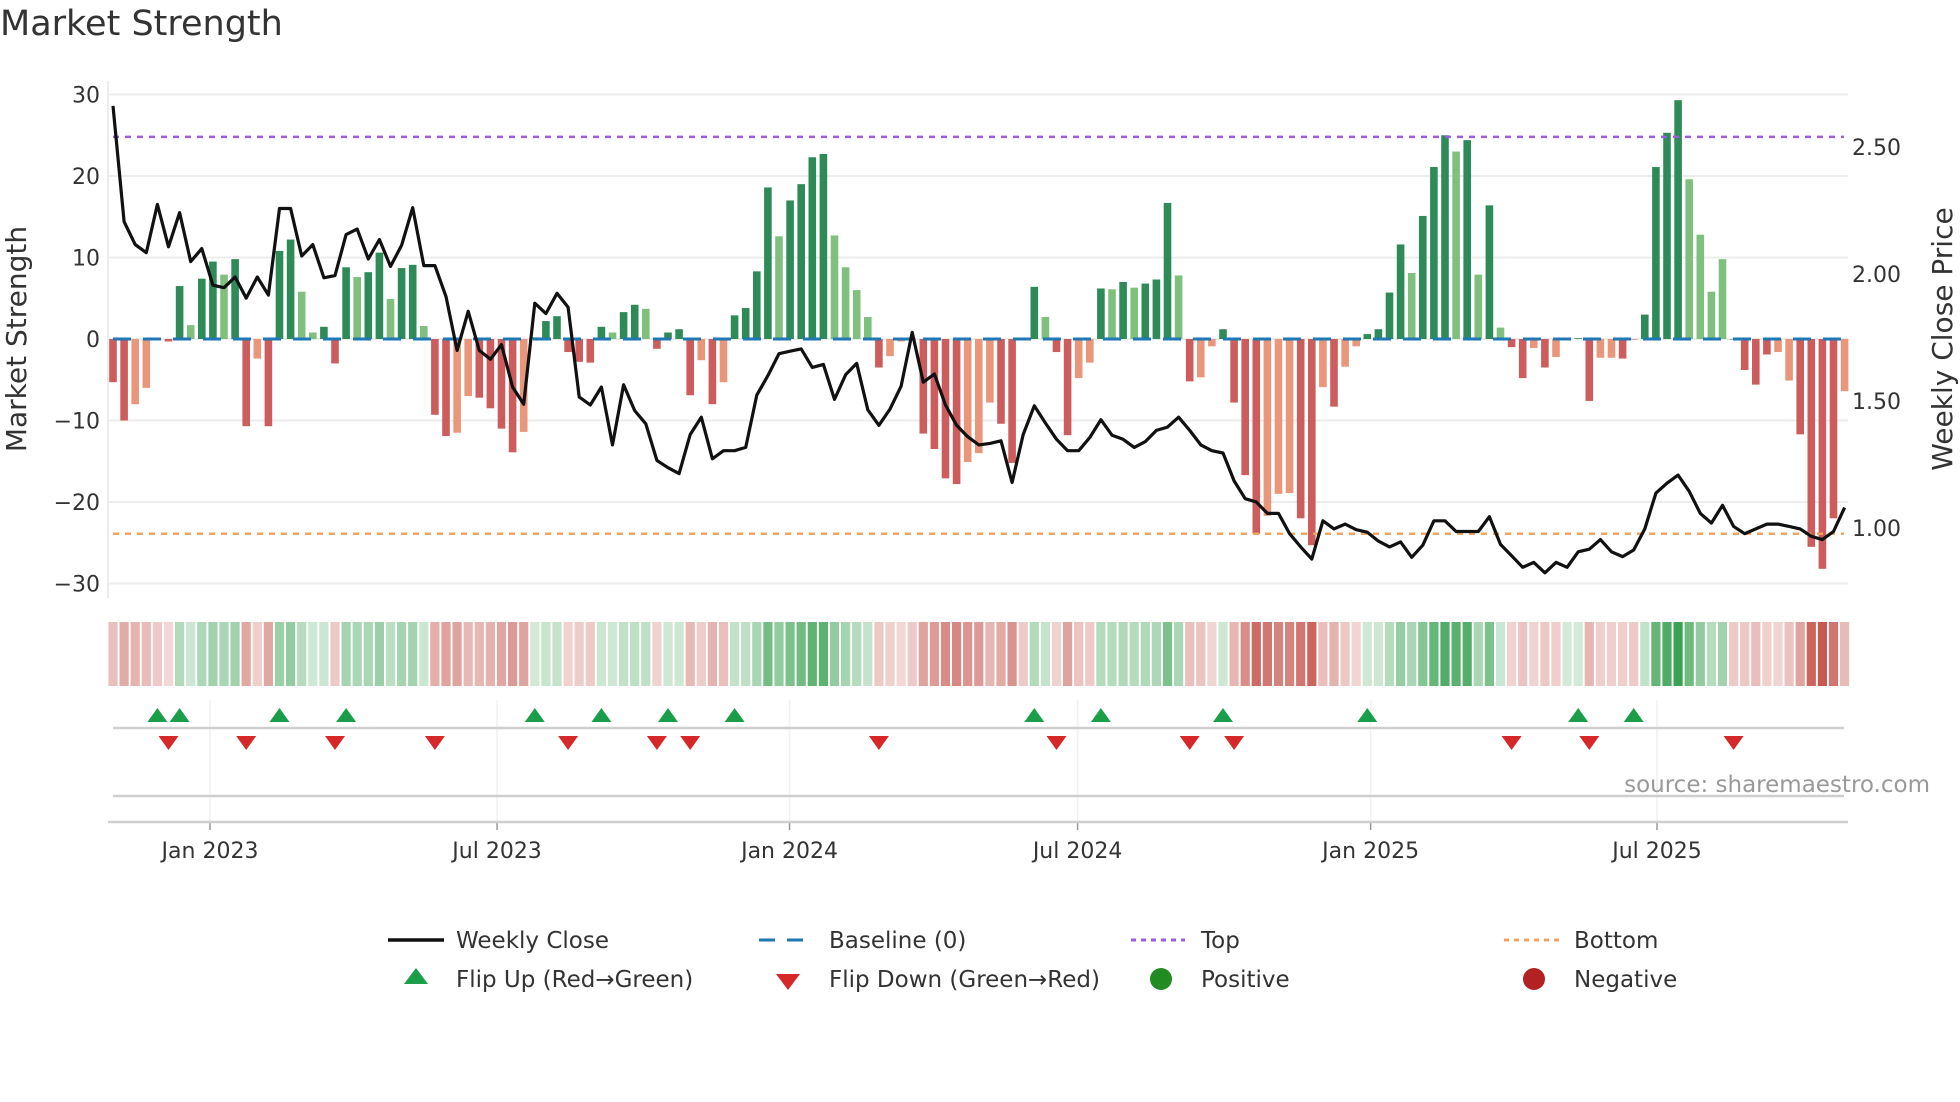  I want to click on legend-flip-down: Flip Down (Green→Red), so click(964, 980).